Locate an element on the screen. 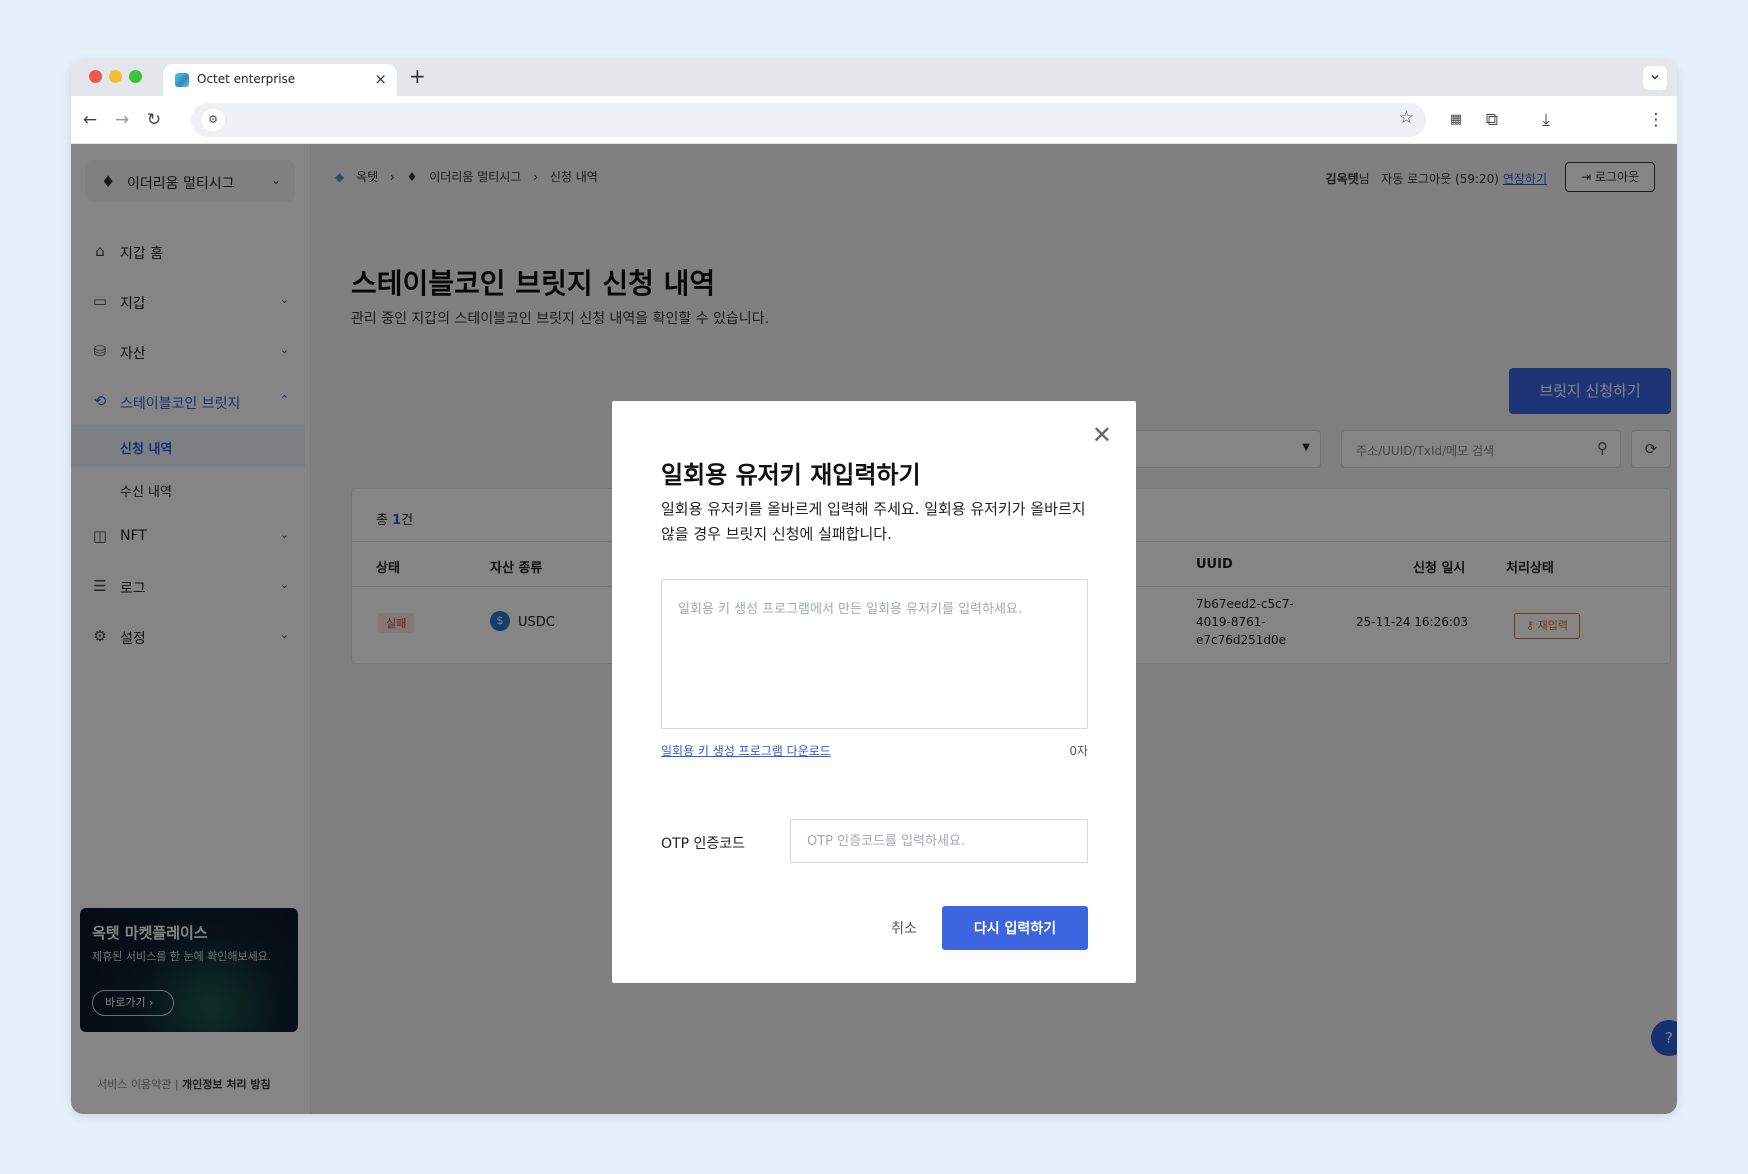  download-keygen-link: 일회용 키 생성 프로그램 다운로드 is located at coordinates (746, 750).